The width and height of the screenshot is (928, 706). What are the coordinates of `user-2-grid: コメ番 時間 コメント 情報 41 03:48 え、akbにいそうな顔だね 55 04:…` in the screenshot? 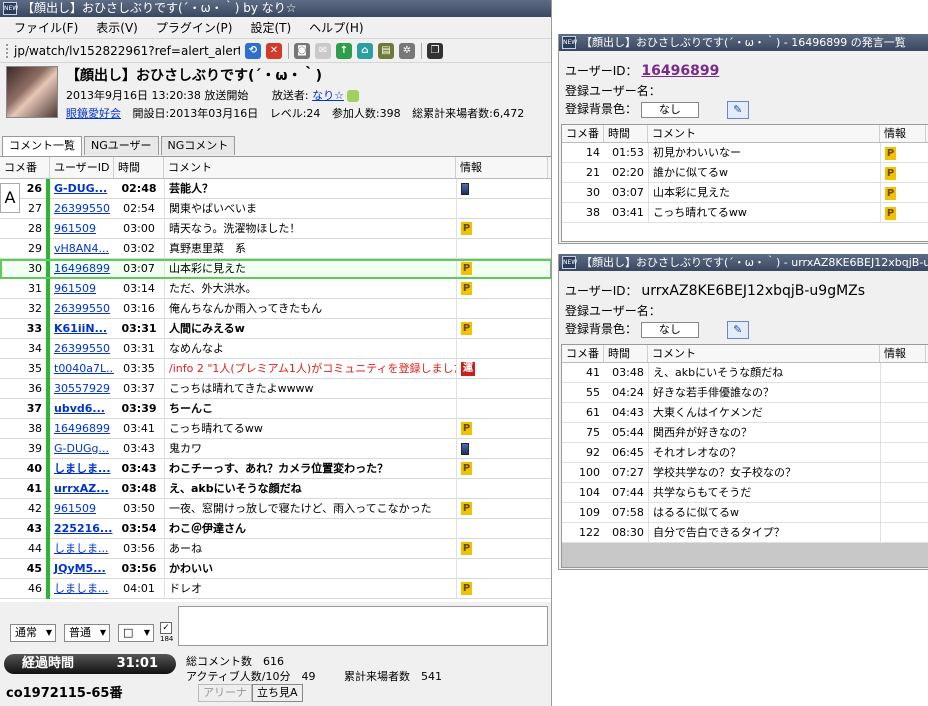 It's located at (744, 456).